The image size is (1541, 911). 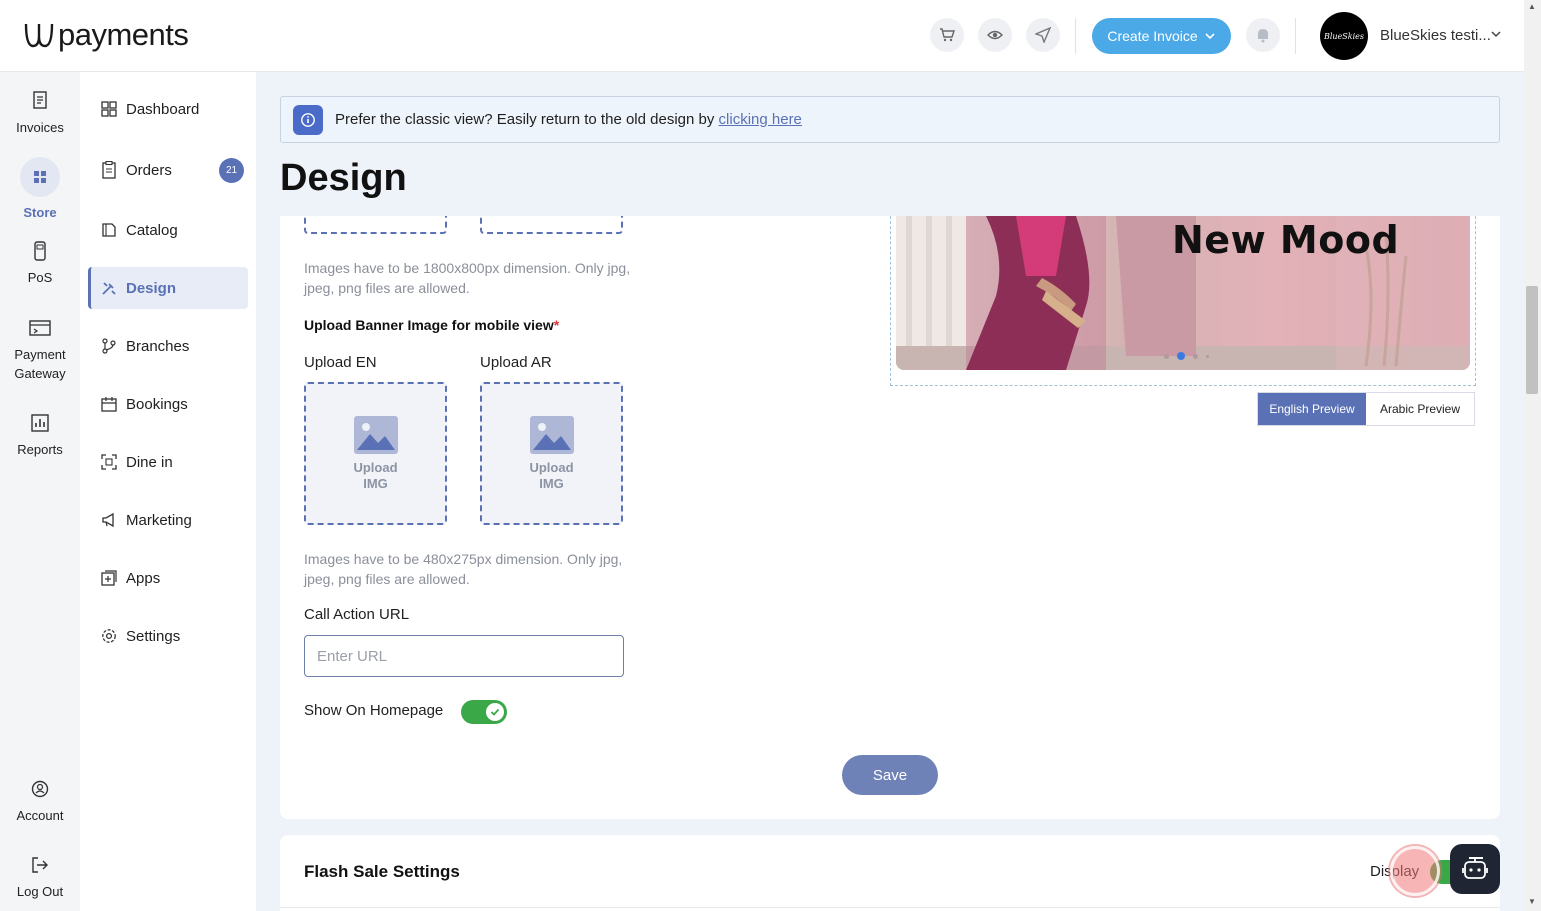 I want to click on calendar-icon, so click(x=109, y=404).